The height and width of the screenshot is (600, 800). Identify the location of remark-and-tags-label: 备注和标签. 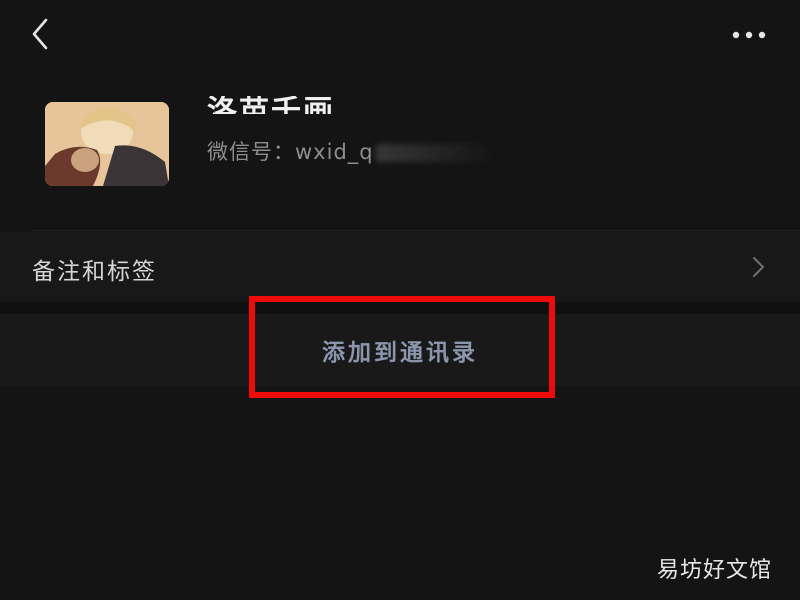
(94, 272).